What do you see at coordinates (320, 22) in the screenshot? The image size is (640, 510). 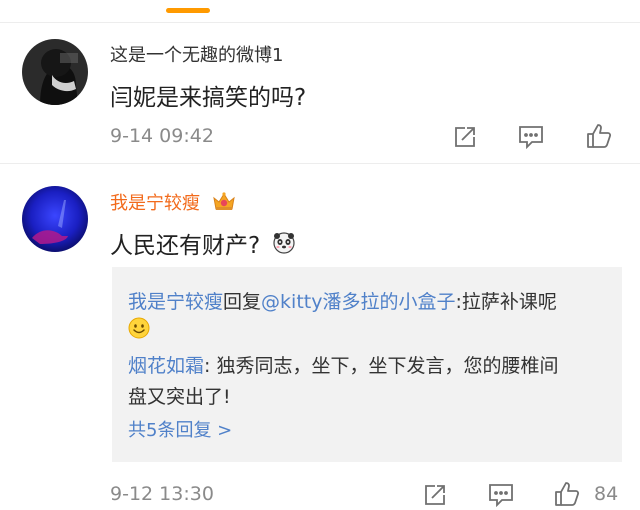 I see `top-divider` at bounding box center [320, 22].